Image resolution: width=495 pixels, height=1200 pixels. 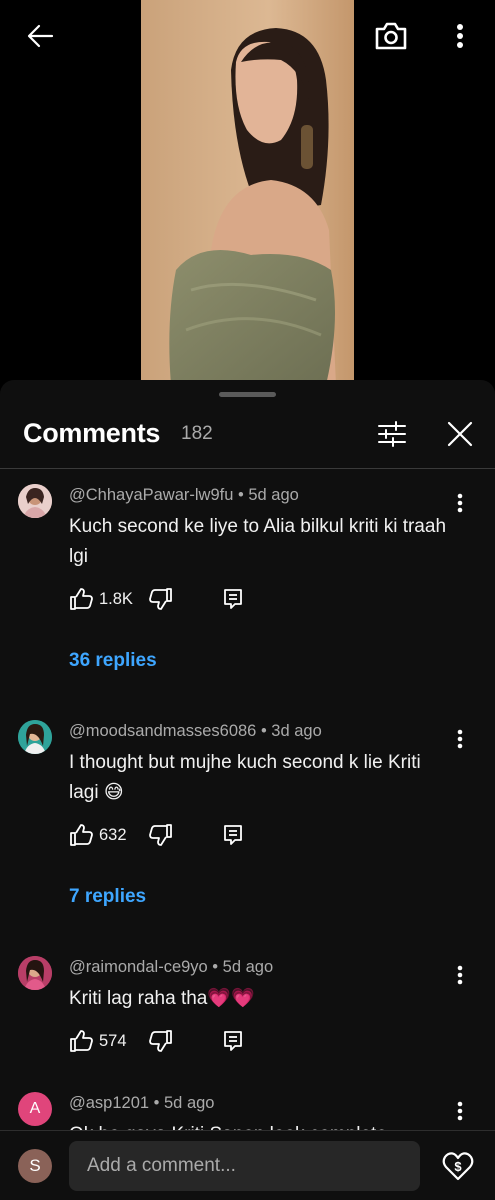 I want to click on user-avatar-letter: S, so click(x=35, y=1165).